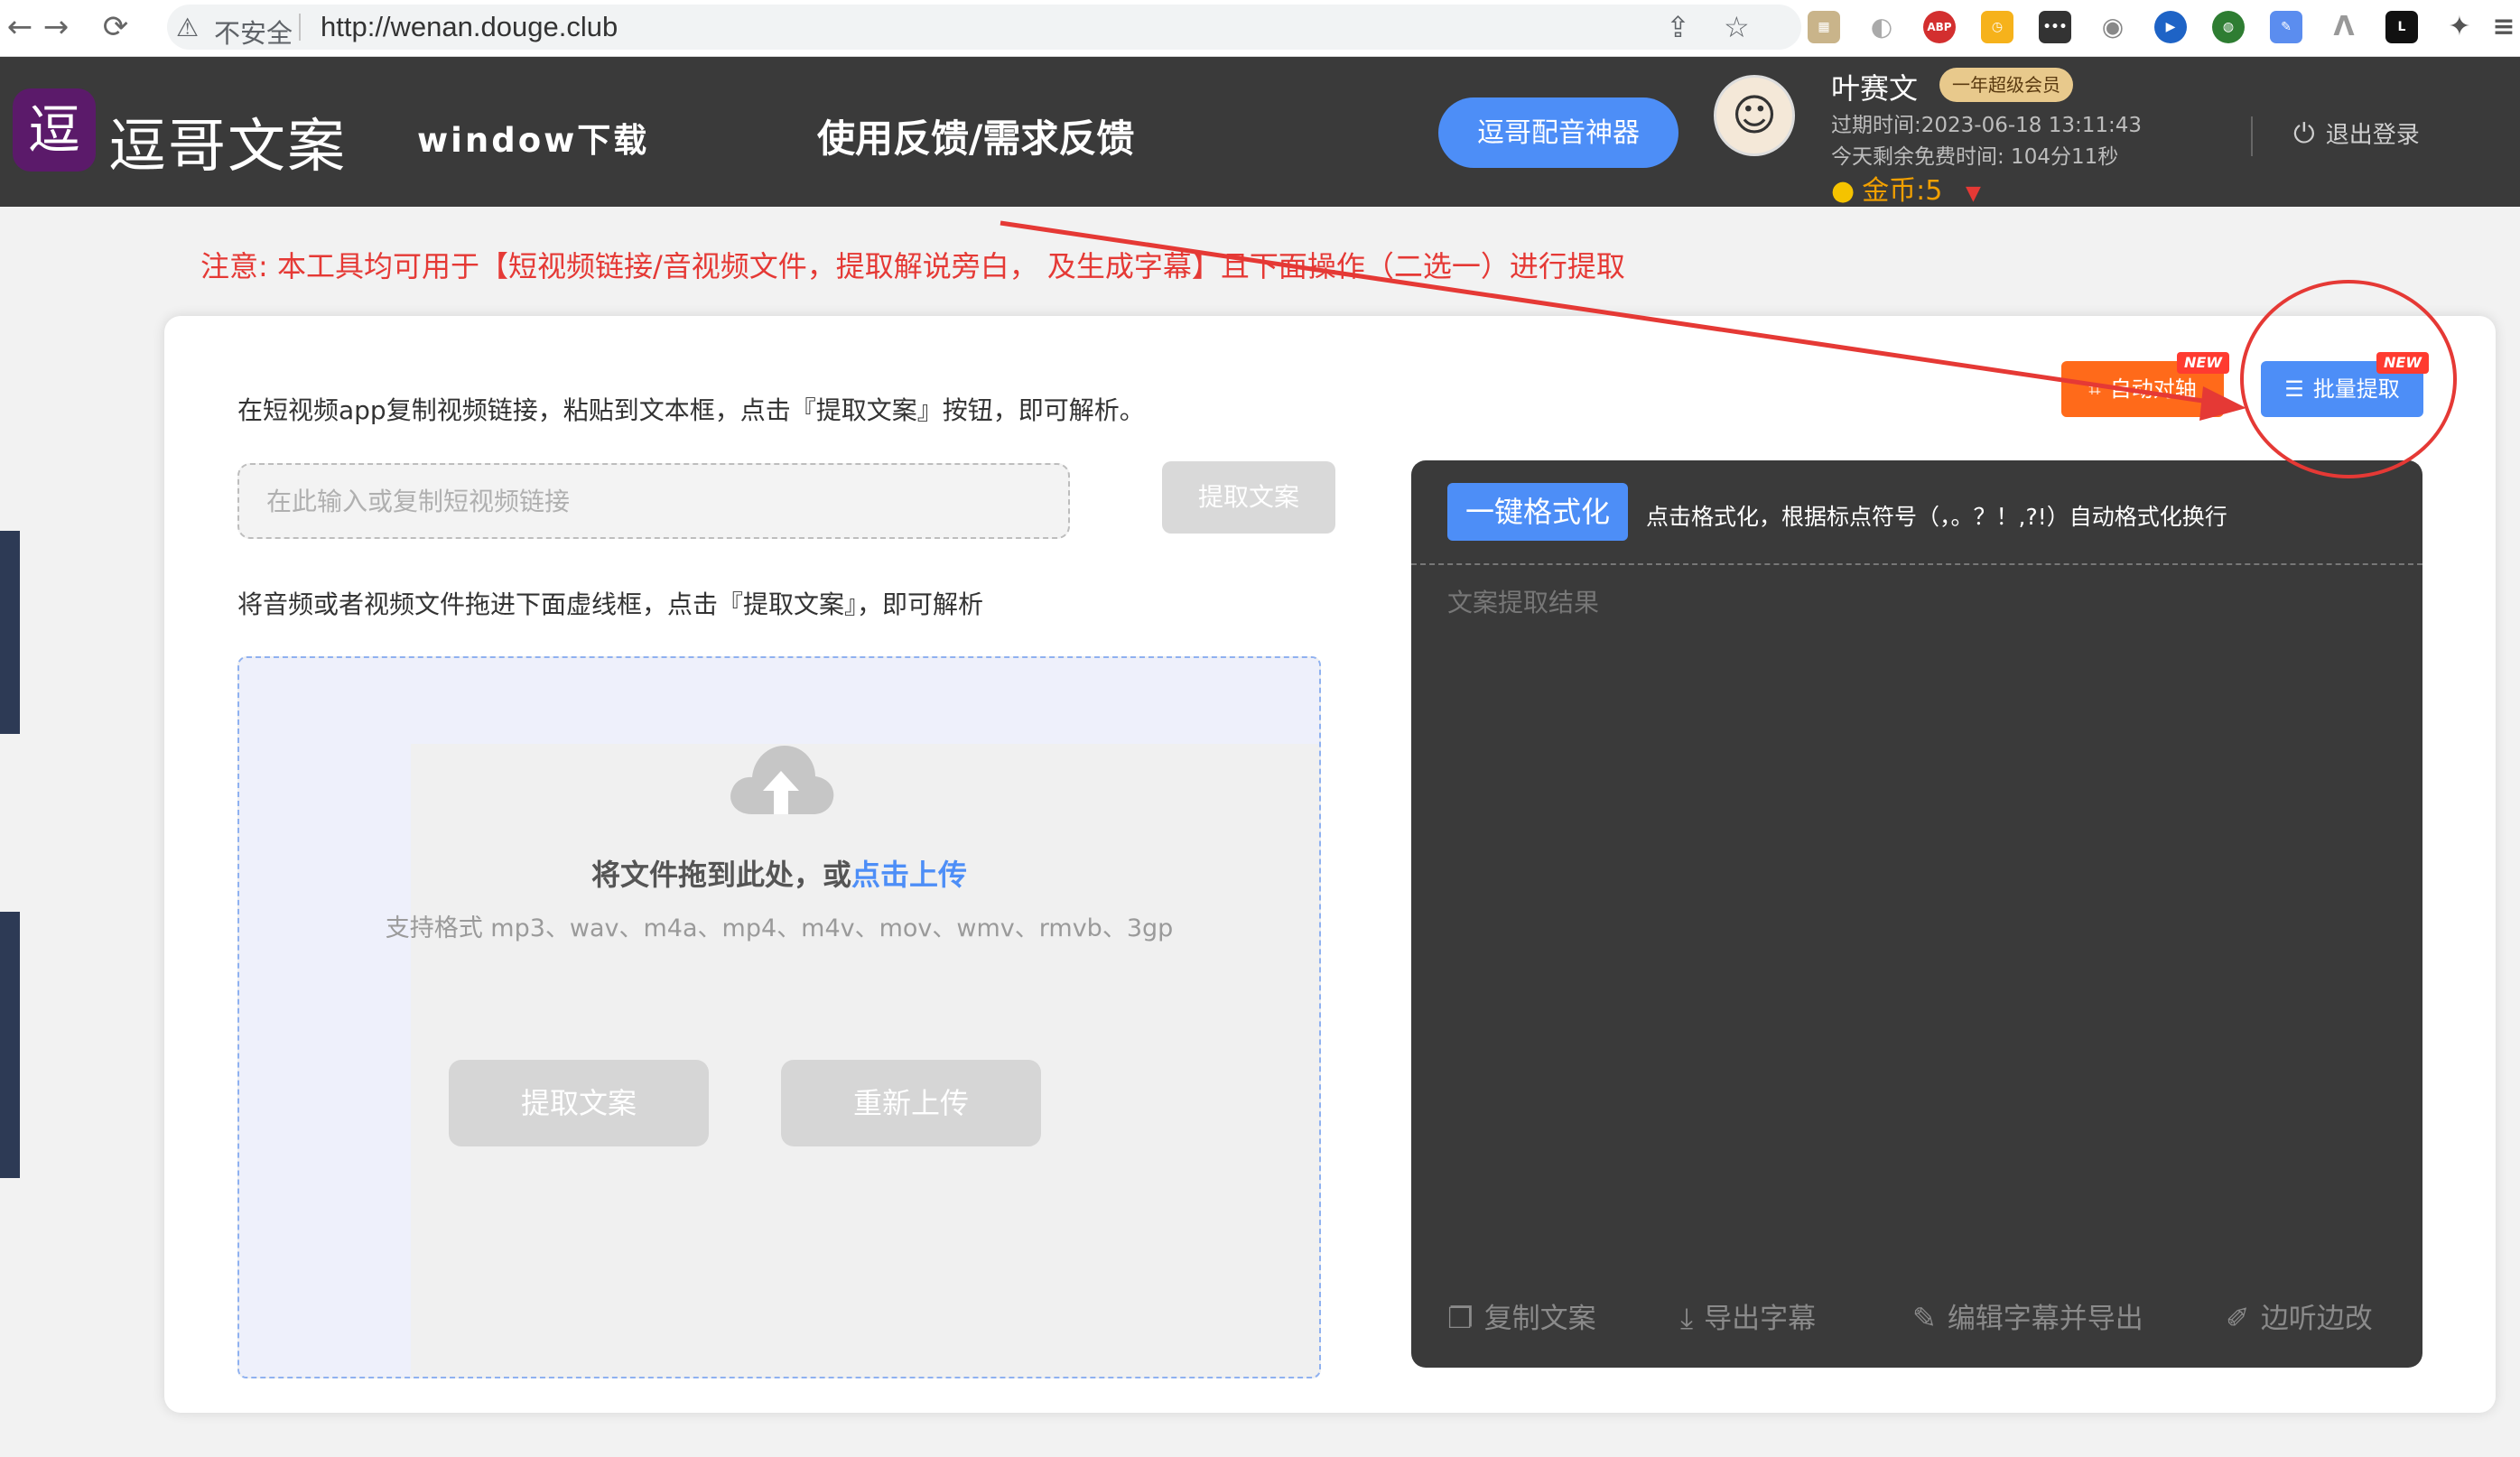 Image resolution: width=2520 pixels, height=1457 pixels. I want to click on leaf-extension-icon: ◐, so click(1881, 27).